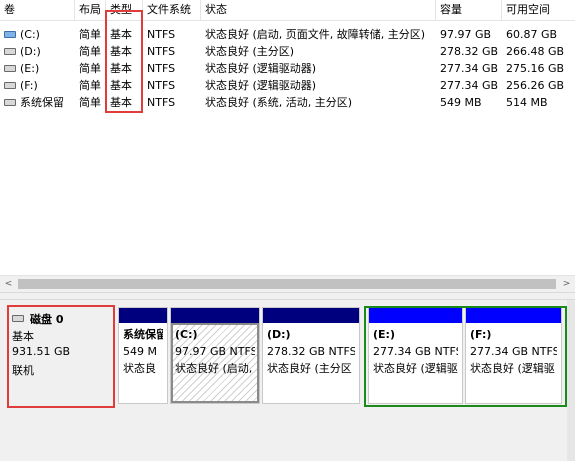 This screenshot has height=461, width=575. What do you see at coordinates (469, 10) in the screenshot?
I see `column-header-capacity: 容量` at bounding box center [469, 10].